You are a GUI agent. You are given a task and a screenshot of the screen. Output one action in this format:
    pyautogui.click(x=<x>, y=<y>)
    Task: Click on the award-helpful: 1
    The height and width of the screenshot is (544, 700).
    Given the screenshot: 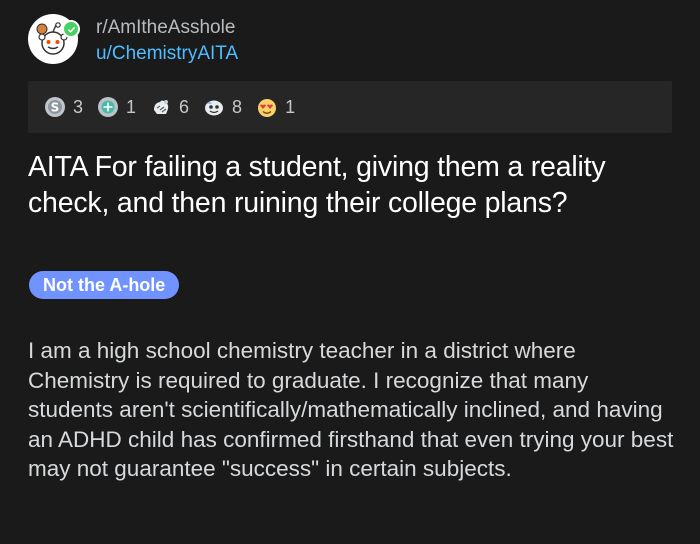 What is the action you would take?
    pyautogui.click(x=116, y=107)
    